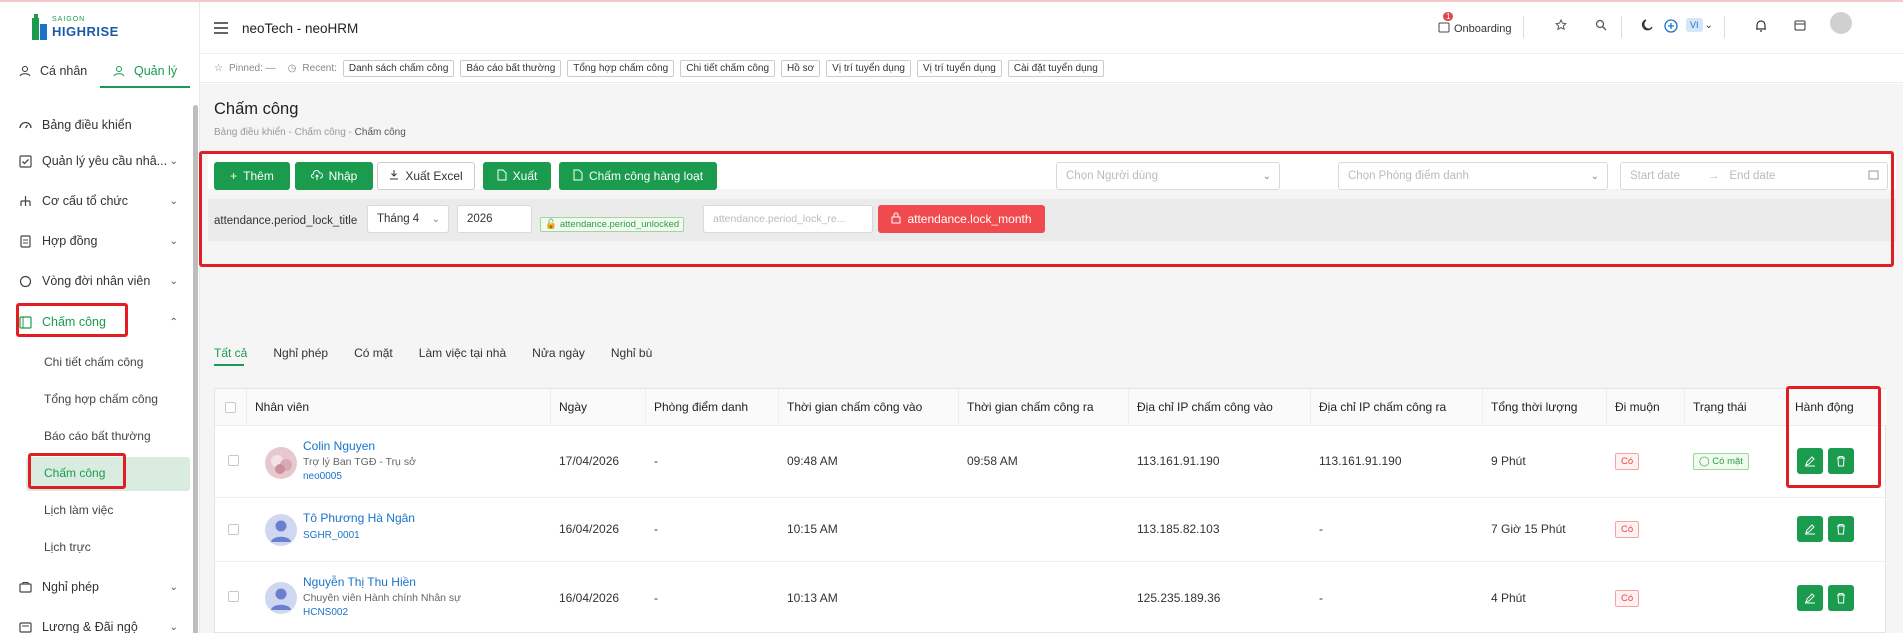 Image resolution: width=1903 pixels, height=633 pixels. What do you see at coordinates (801, 68) in the screenshot?
I see `recent-chip: Hồ sơ` at bounding box center [801, 68].